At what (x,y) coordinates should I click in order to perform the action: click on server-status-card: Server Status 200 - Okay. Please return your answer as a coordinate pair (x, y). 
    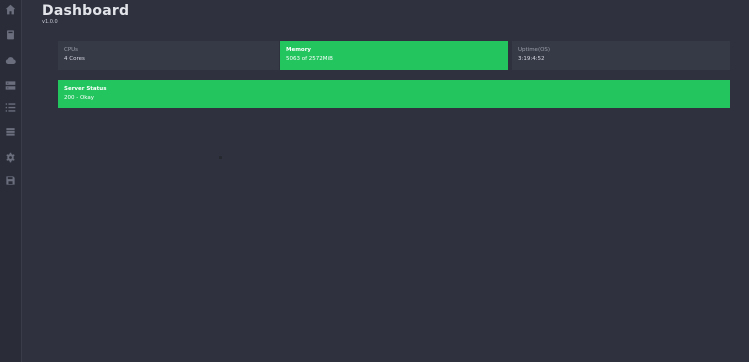
    Looking at the image, I should click on (394, 94).